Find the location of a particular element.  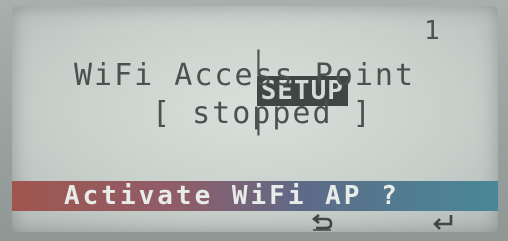

status-text: [ stopped ] is located at coordinates (262, 113).